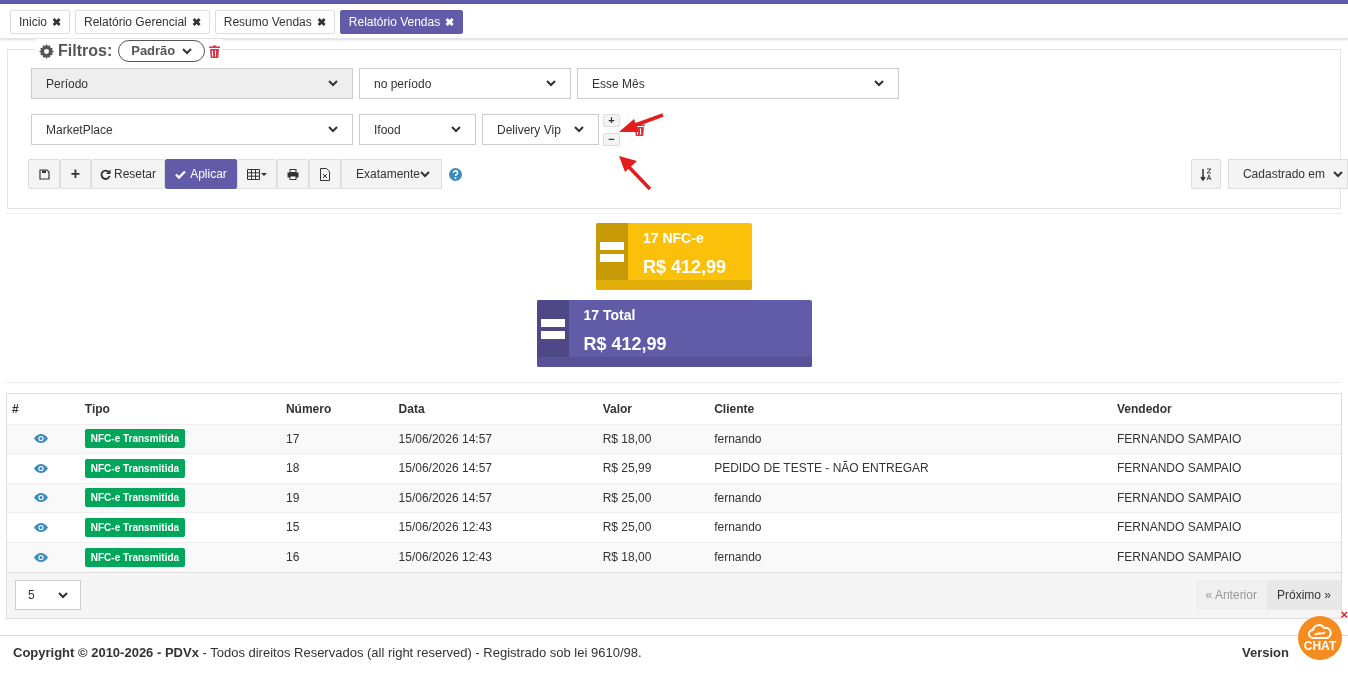 The image size is (1348, 673). Describe the element at coordinates (611, 139) in the screenshot. I see `remove-button: −` at that location.